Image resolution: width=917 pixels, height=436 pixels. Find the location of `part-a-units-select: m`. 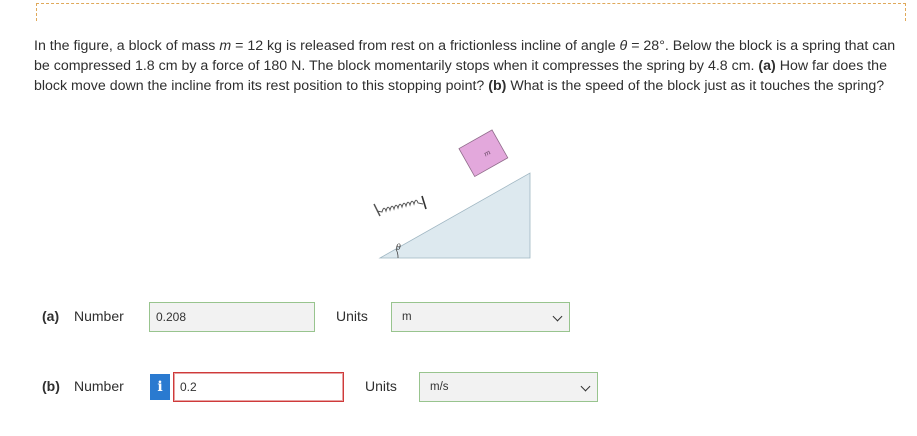

part-a-units-select: m is located at coordinates (480, 317).